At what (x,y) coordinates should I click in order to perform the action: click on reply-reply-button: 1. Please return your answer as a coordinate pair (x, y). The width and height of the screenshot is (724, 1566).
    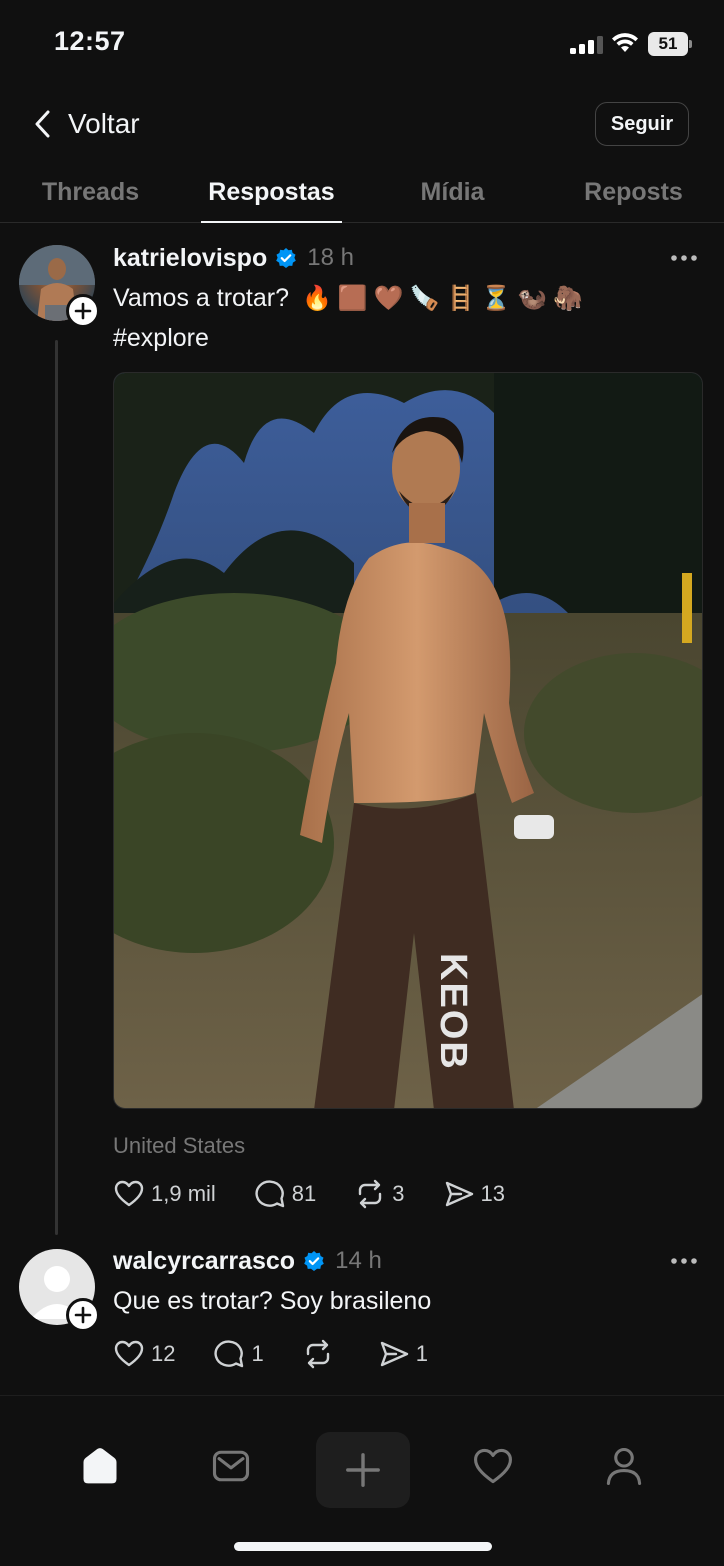
    Looking at the image, I should click on (238, 1354).